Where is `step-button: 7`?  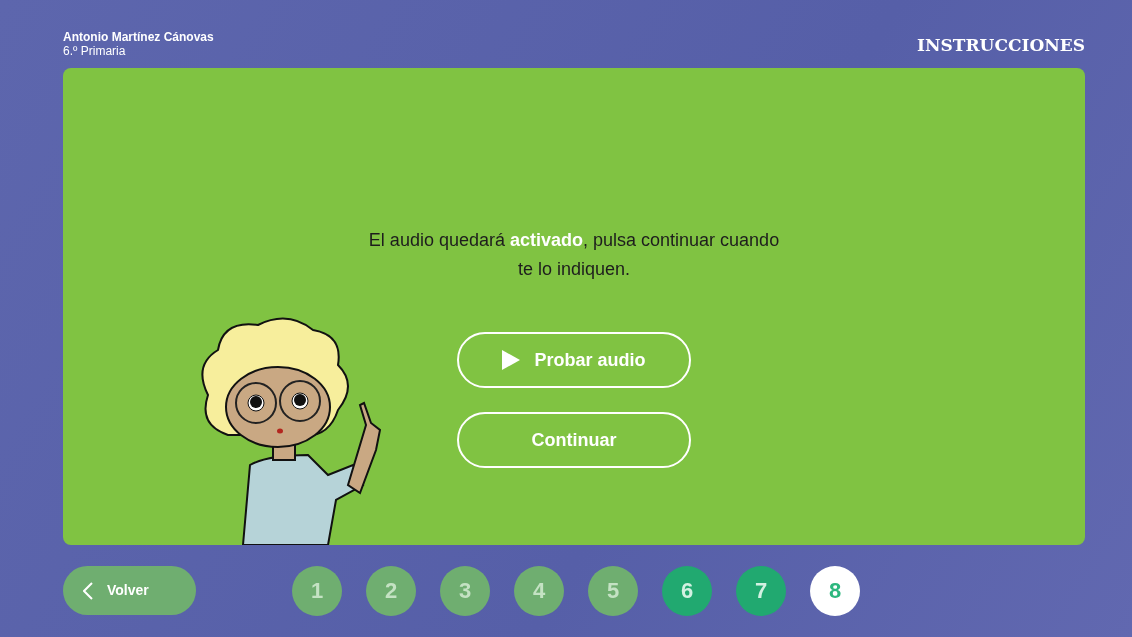
step-button: 7 is located at coordinates (761, 590).